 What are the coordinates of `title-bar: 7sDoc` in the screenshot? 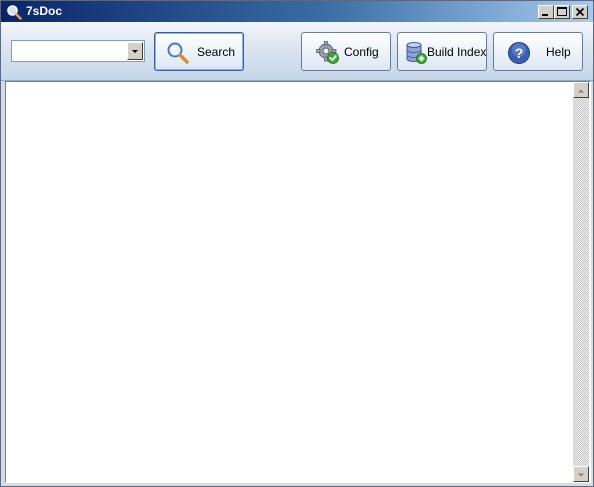 It's located at (297, 11).